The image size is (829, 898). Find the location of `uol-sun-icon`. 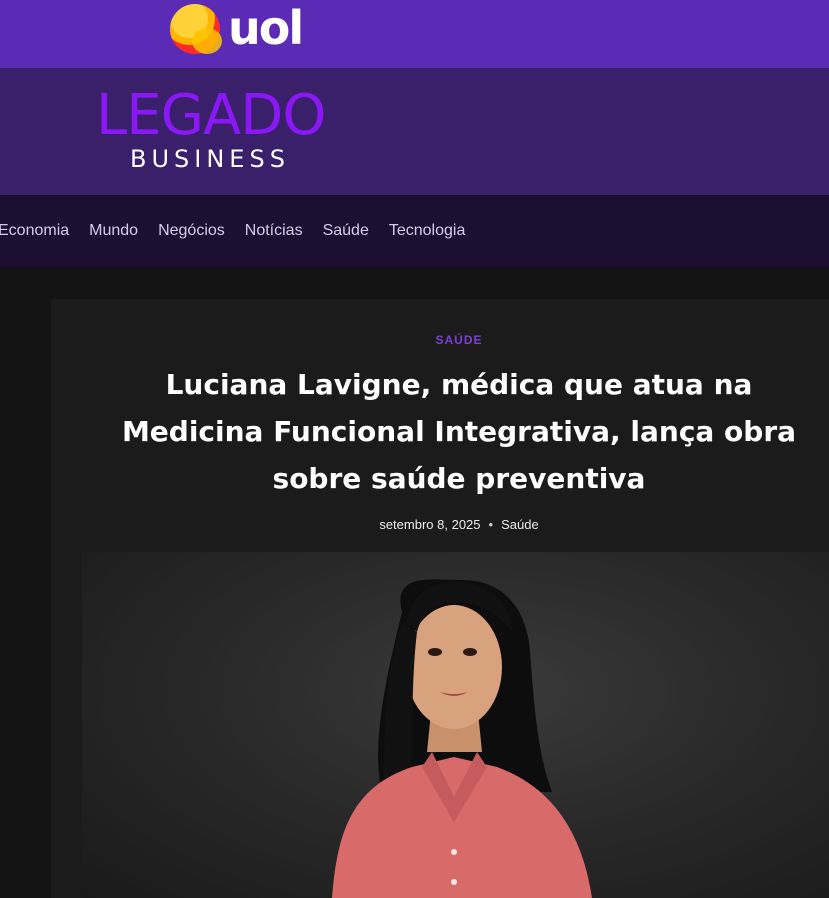

uol-sun-icon is located at coordinates (196, 29).